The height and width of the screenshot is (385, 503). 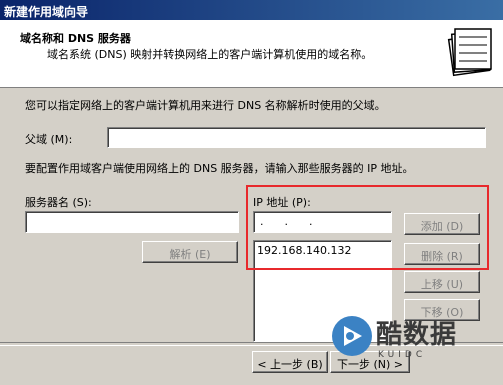 What do you see at coordinates (402, 355) in the screenshot?
I see `watermark-subtext: KUIDC` at bounding box center [402, 355].